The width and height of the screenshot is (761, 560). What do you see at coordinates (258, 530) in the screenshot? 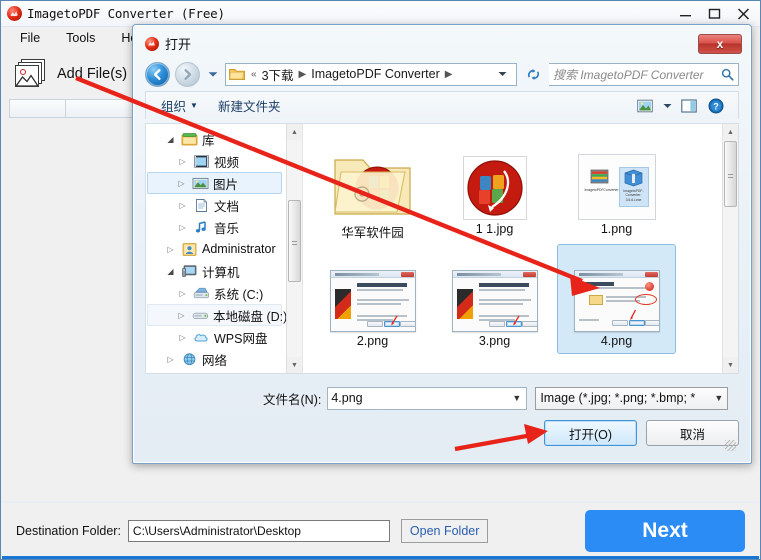
I see `destination-folder-input: C:\Users\Administrator\Desktop` at bounding box center [258, 530].